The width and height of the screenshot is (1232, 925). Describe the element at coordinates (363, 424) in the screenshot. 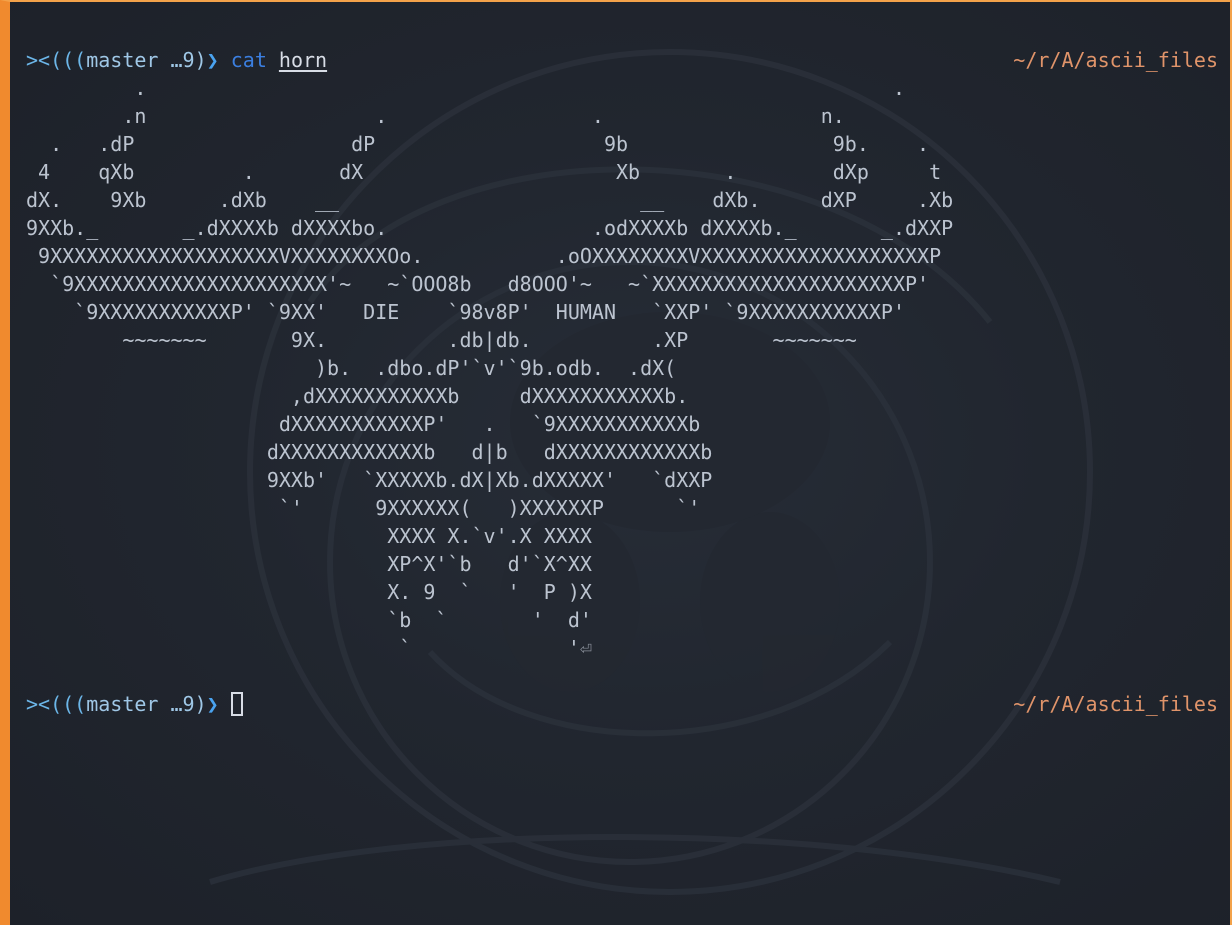

I see `output-line: dXXXXXXXXXXXP' . `9XXXXXXXXXXXb` at that location.